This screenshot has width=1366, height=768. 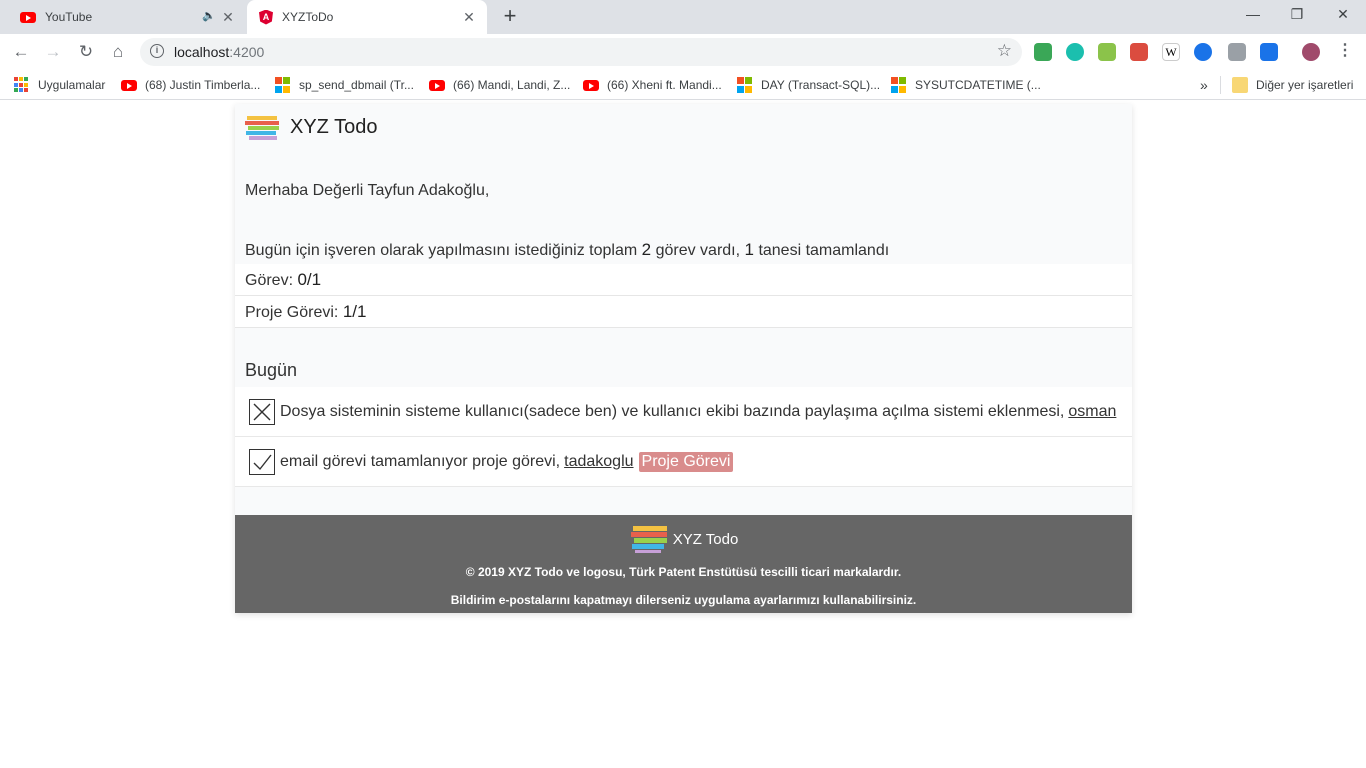 I want to click on apps-icon, so click(x=22, y=85).